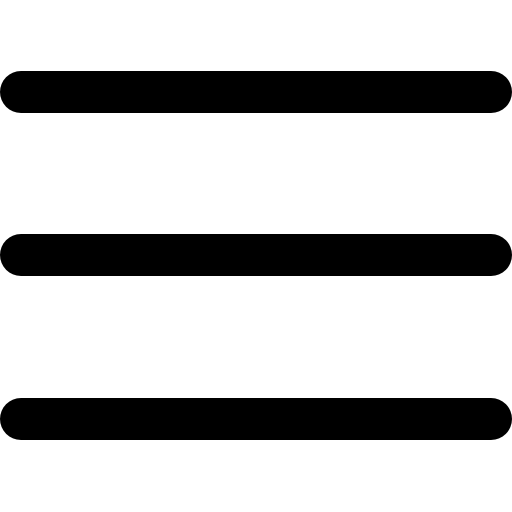 Image resolution: width=512 pixels, height=512 pixels. What do you see at coordinates (256, 419) in the screenshot?
I see `menu-bar-bottom` at bounding box center [256, 419].